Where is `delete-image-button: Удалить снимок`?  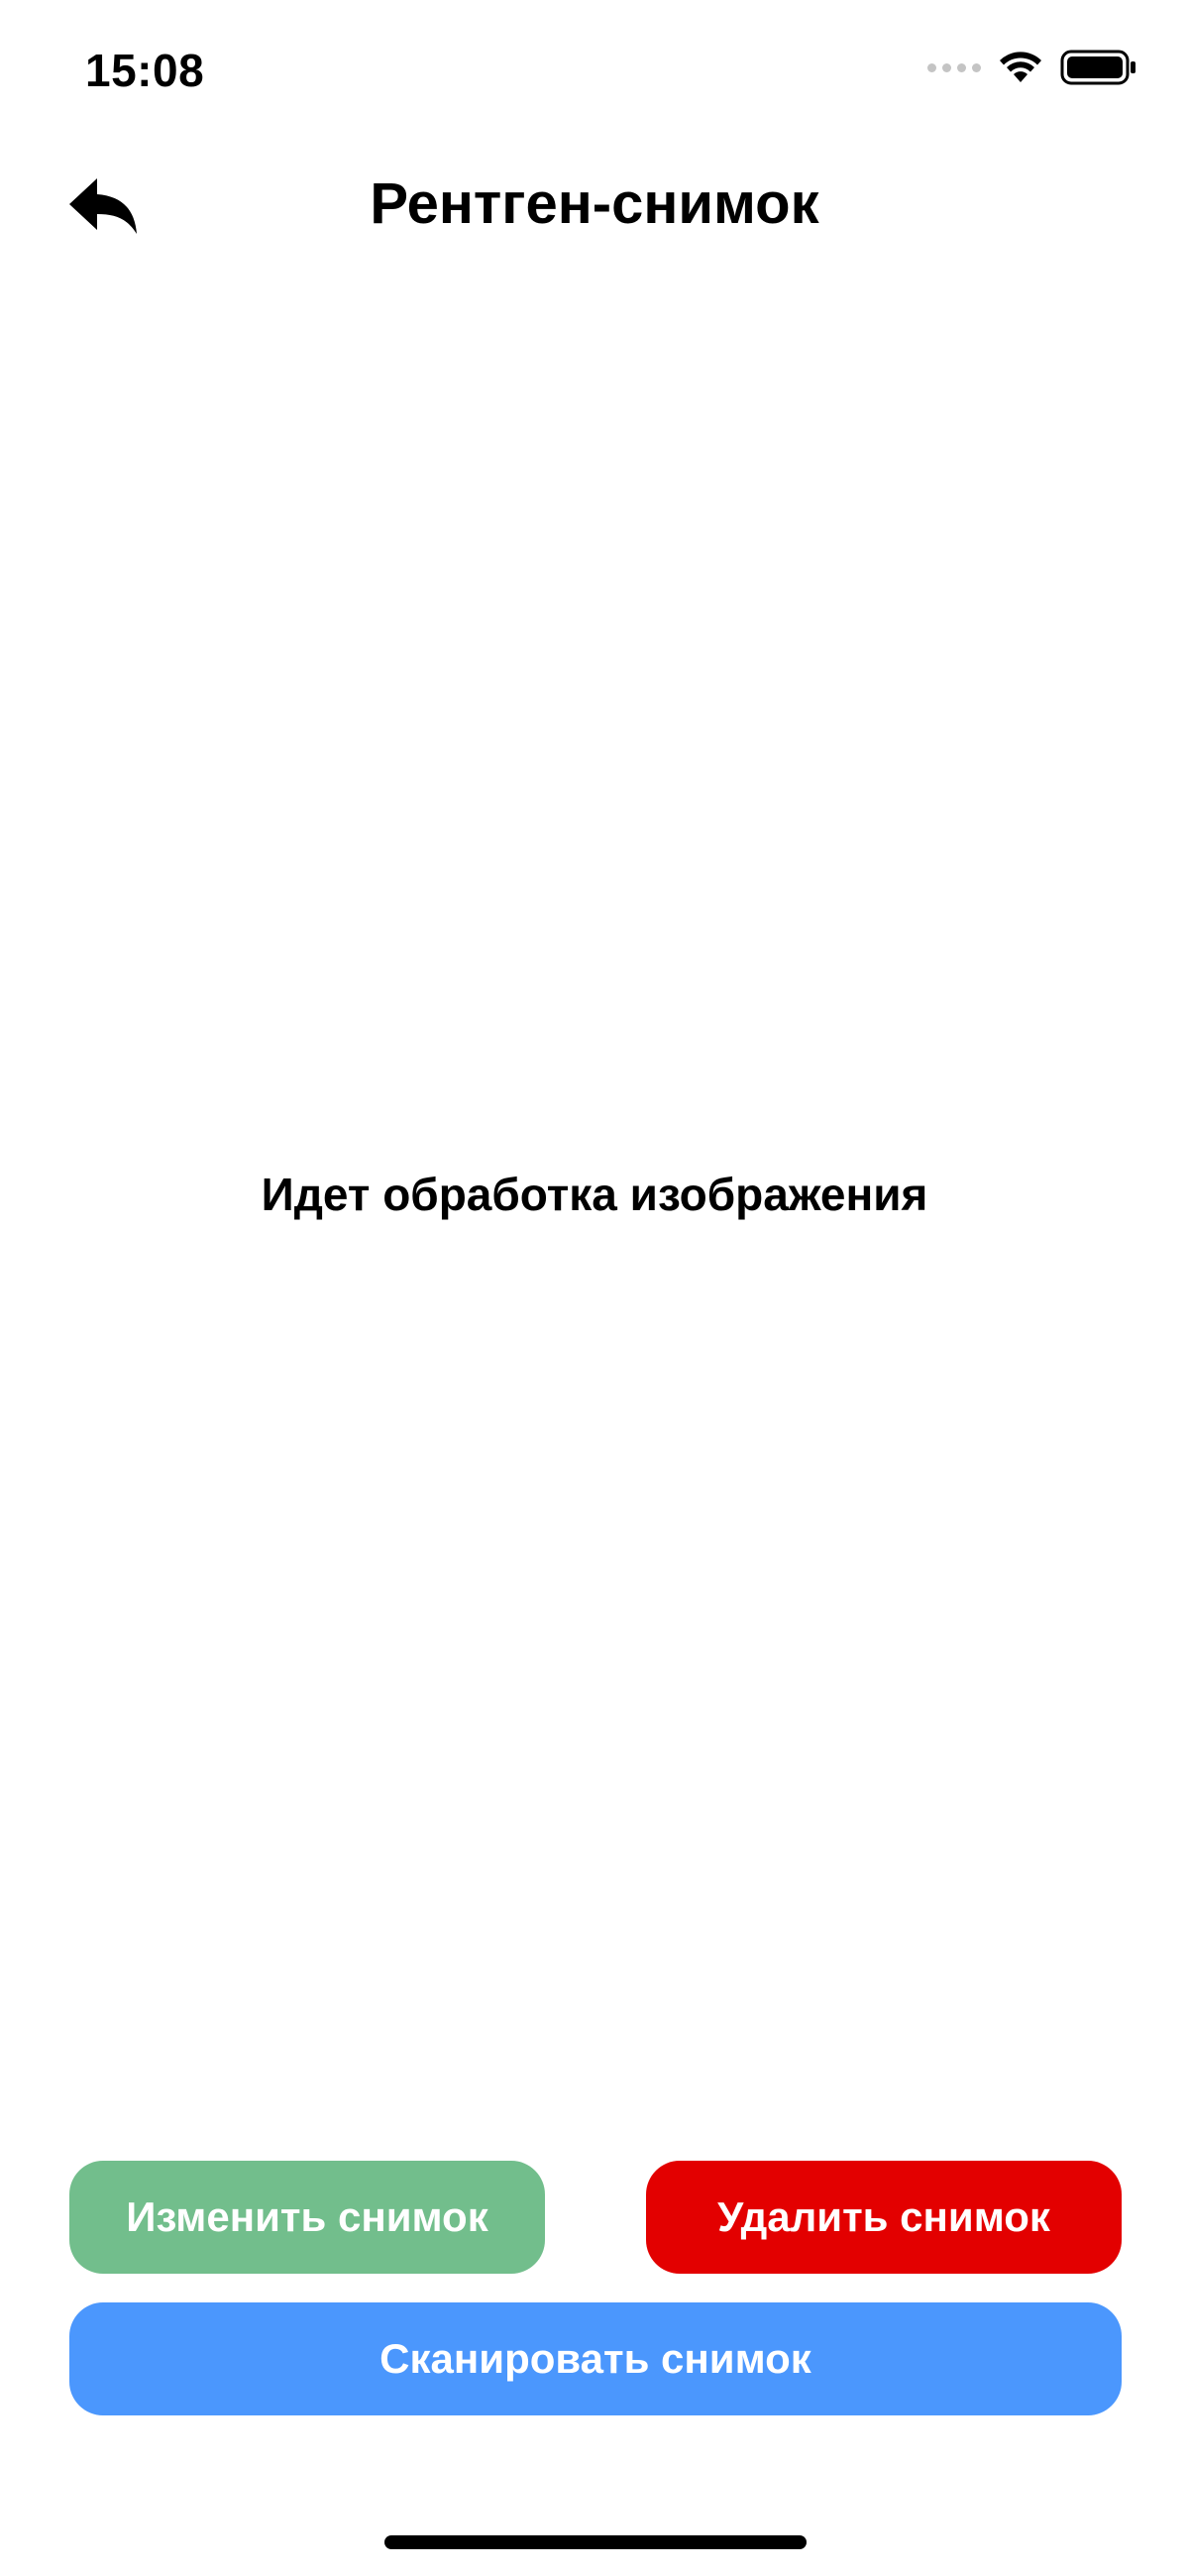 delete-image-button: Удалить снимок is located at coordinates (884, 2217).